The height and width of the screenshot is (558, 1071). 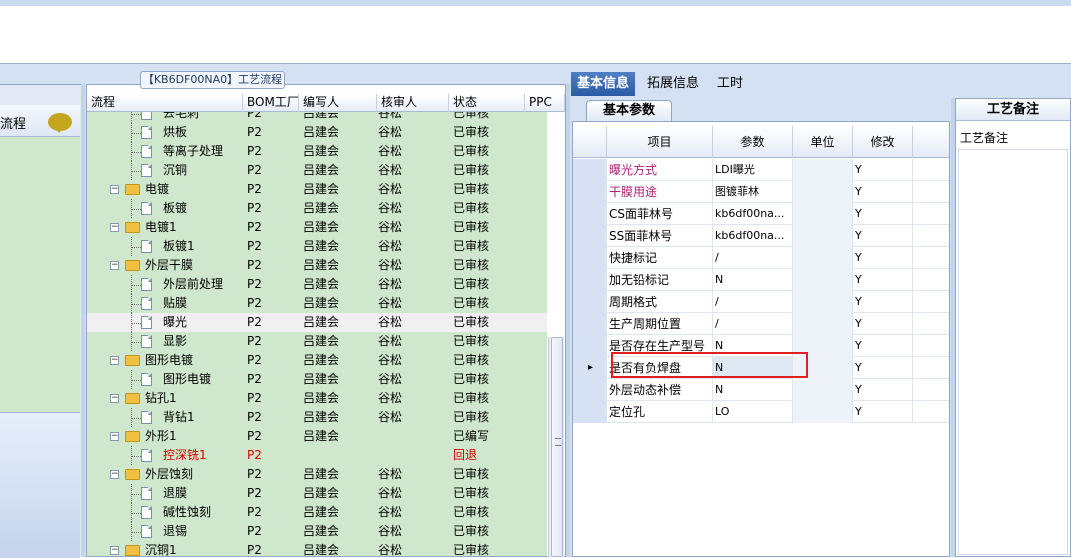 I want to click on param-row: CS面菲林号 kb6df00na... Y, so click(x=761, y=214).